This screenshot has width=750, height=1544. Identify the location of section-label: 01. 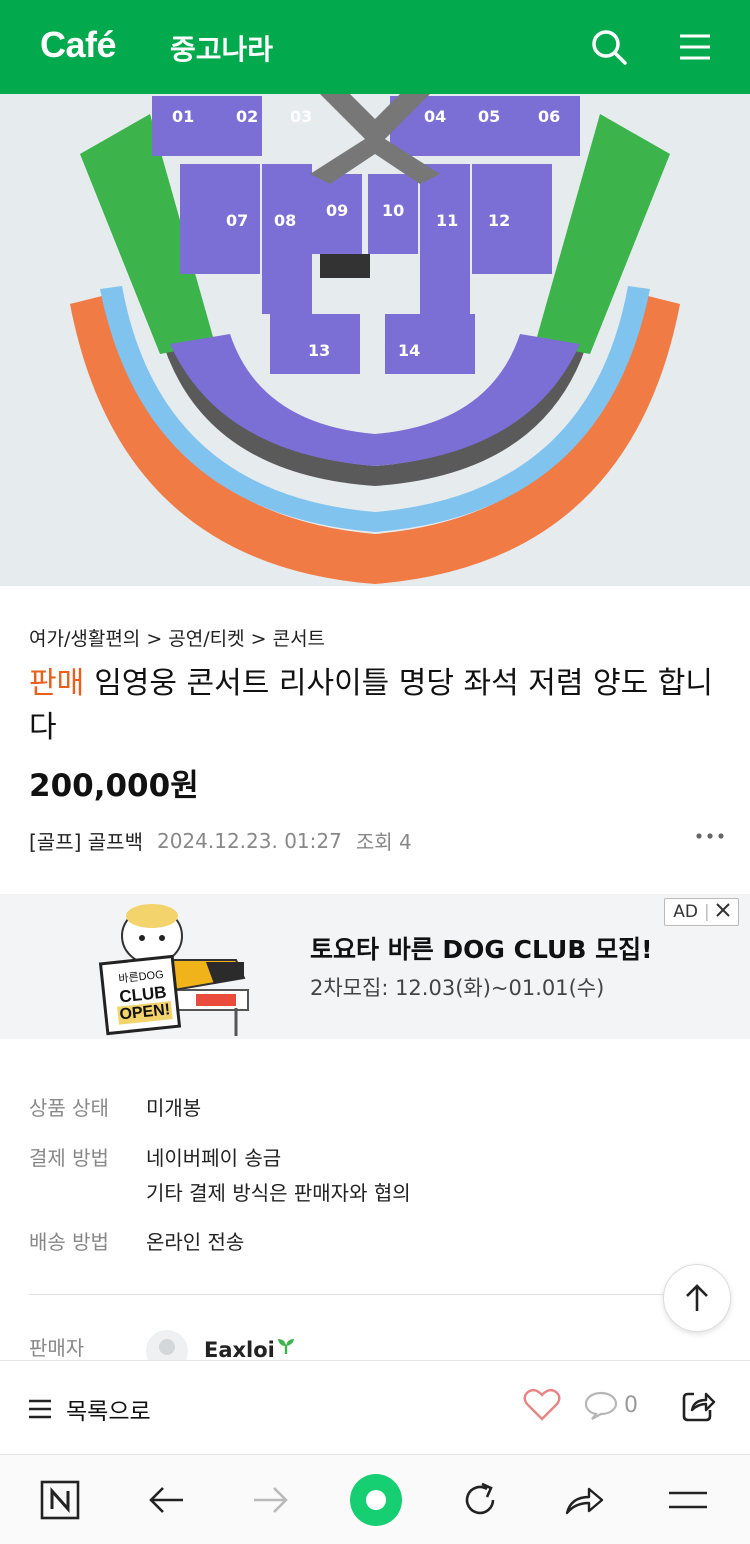
(183, 116).